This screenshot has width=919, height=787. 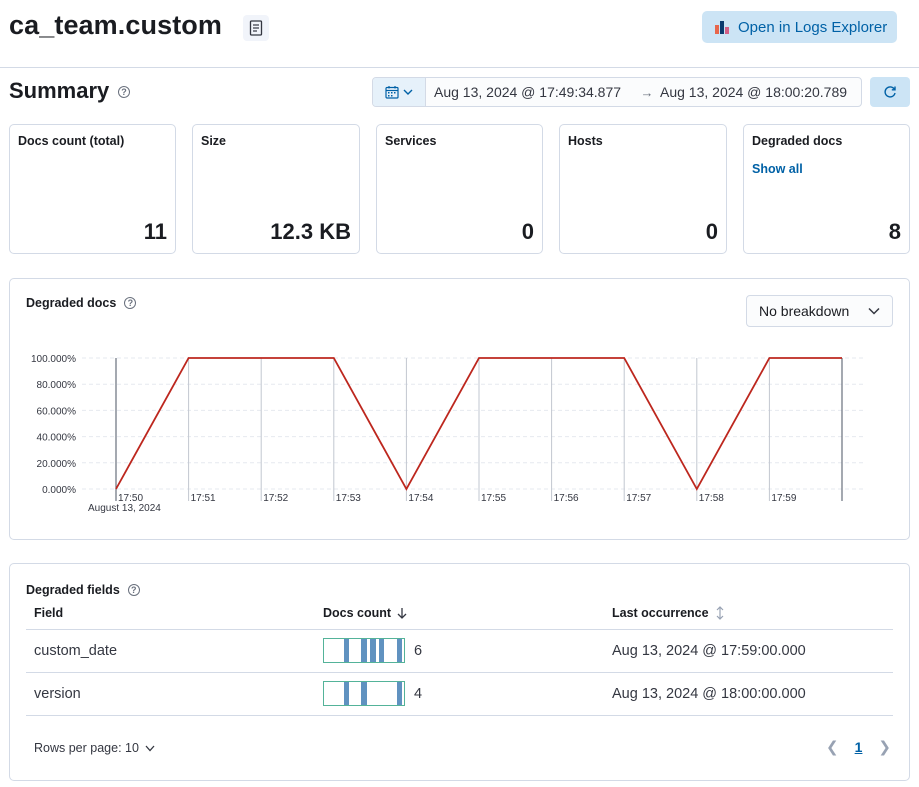 What do you see at coordinates (709, 694) in the screenshot?
I see `last-occurrence-value: Aug 13, 2024 @ 18:00:00.000` at bounding box center [709, 694].